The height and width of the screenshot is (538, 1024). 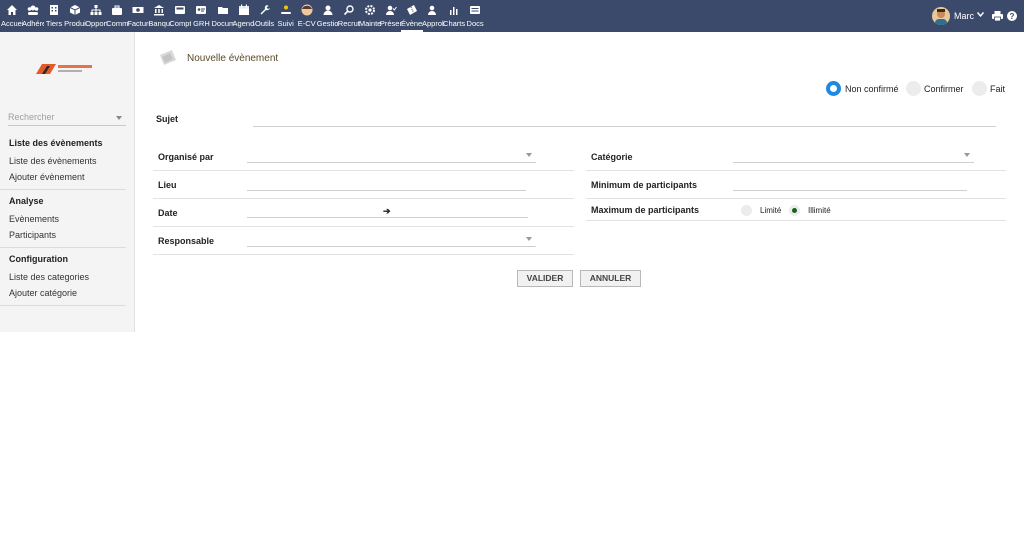 What do you see at coordinates (850, 184) in the screenshot?
I see `min-participants-input` at bounding box center [850, 184].